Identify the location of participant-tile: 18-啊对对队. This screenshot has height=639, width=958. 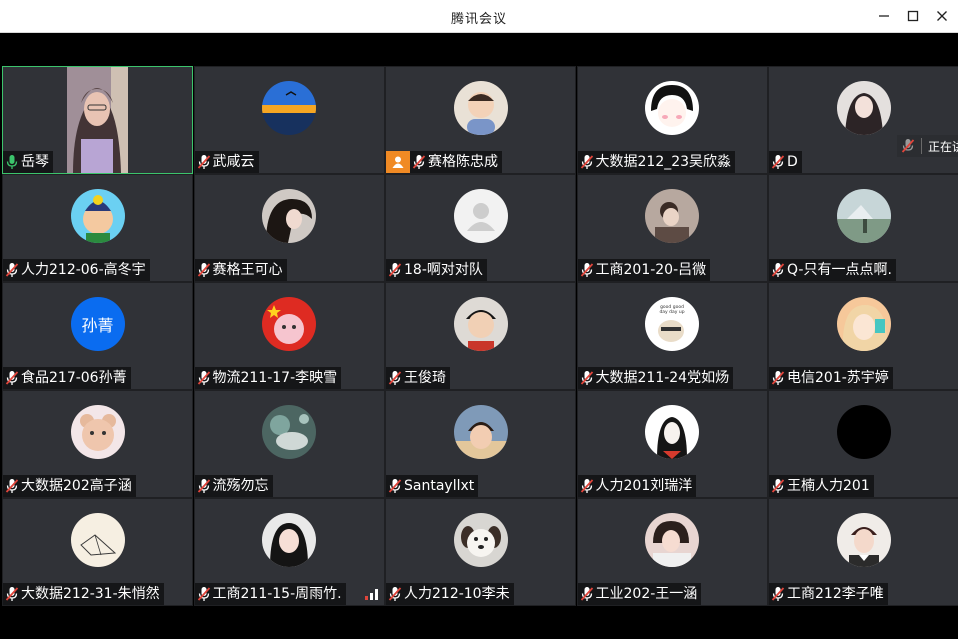
(480, 228).